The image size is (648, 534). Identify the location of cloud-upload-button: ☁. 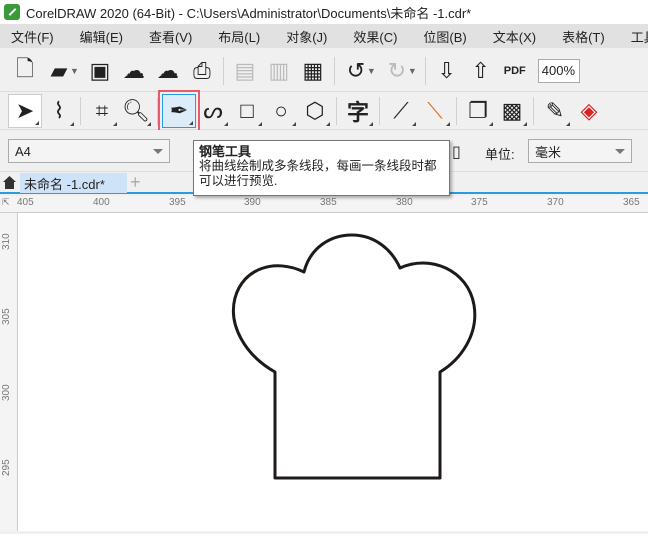
(168, 71).